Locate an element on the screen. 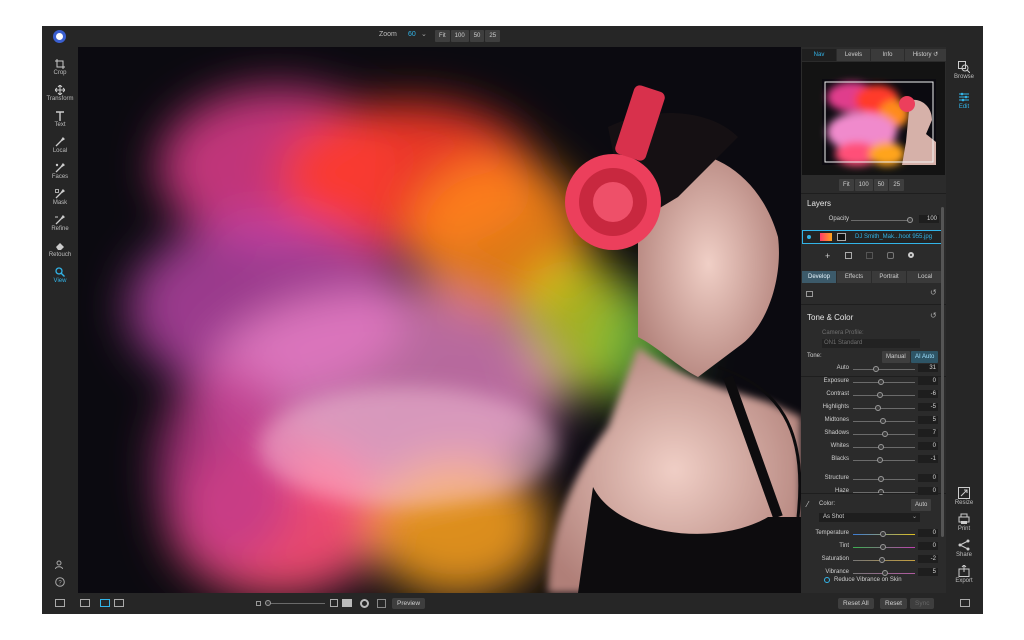  nav-fit-button: Fit is located at coordinates (846, 185).